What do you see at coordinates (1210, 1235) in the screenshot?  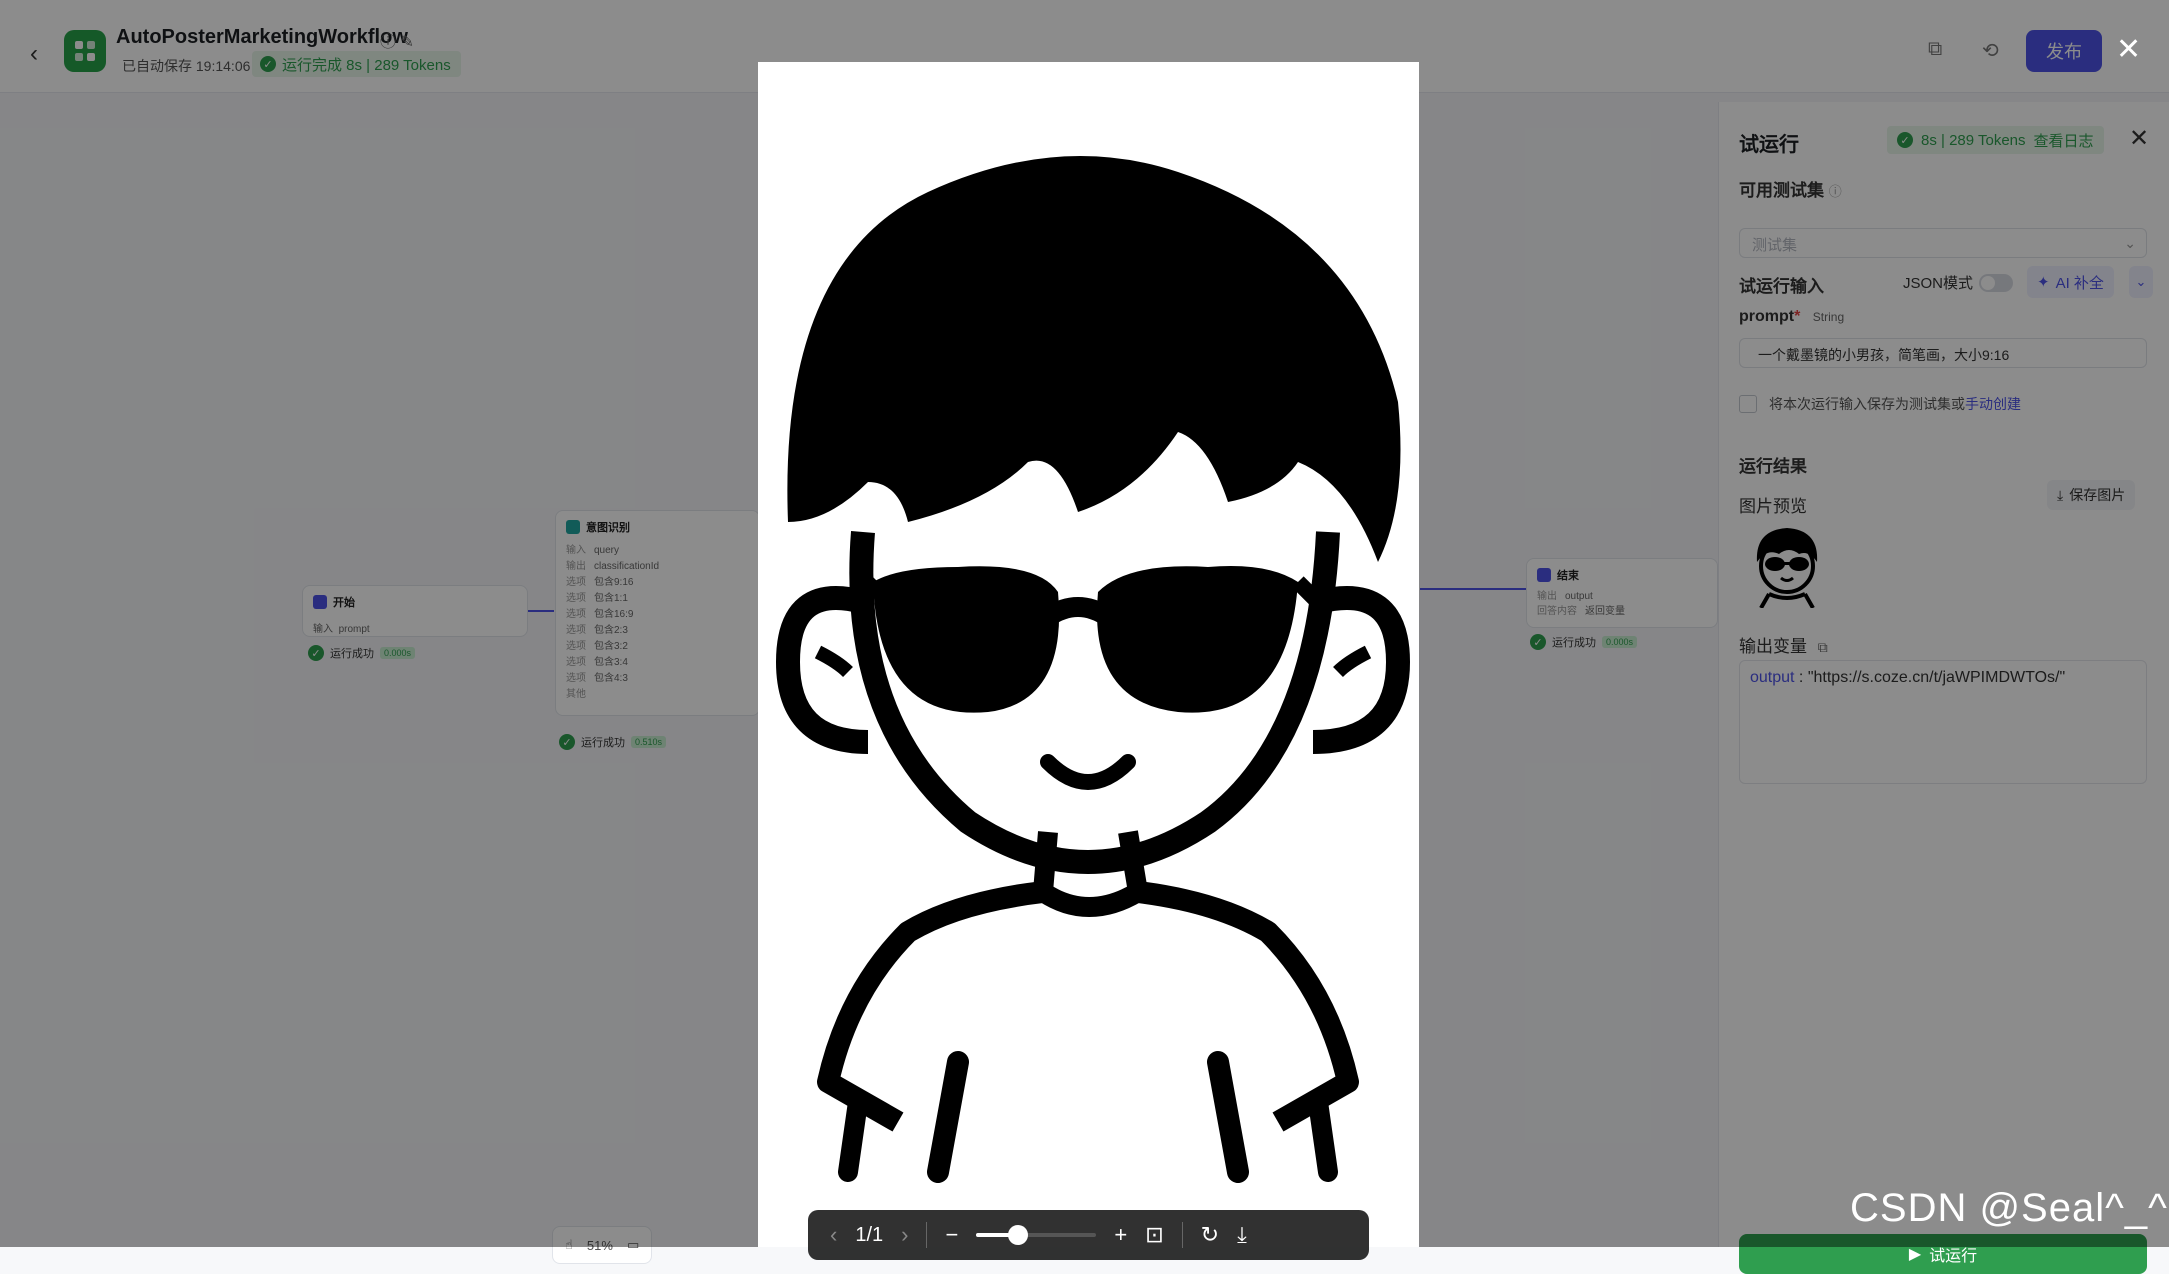 I see `rotate-icon: ↻` at bounding box center [1210, 1235].